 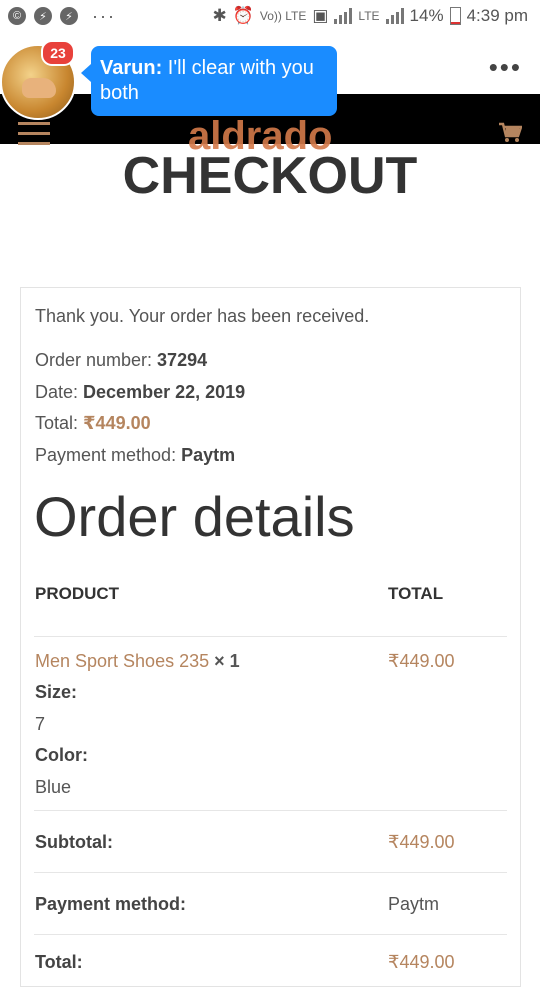 What do you see at coordinates (77, 593) in the screenshot?
I see `column-header-product: PRODUCT` at bounding box center [77, 593].